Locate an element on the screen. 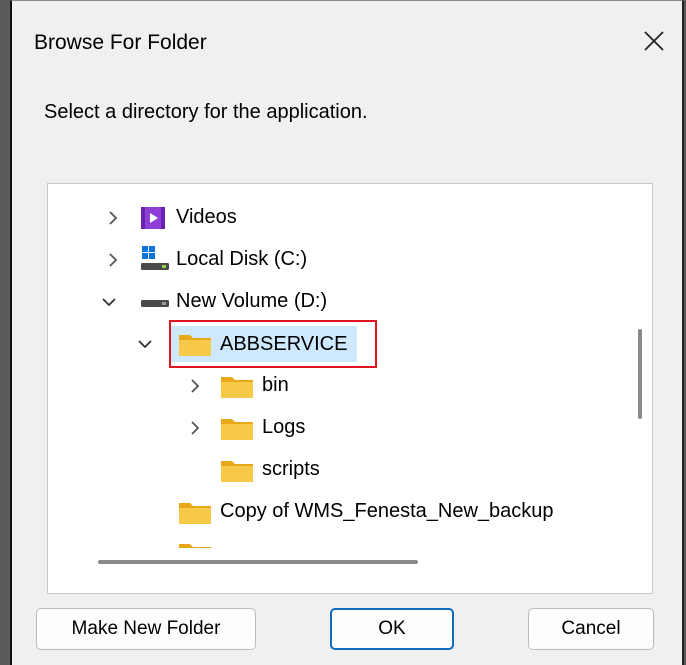  drive-icon is located at coordinates (155, 303).